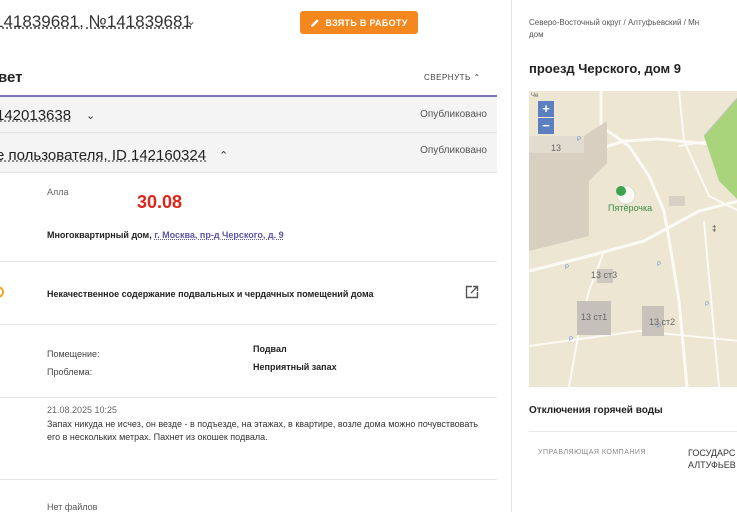 The image size is (737, 512). I want to click on map-building-label: 13 ст2, so click(662, 322).